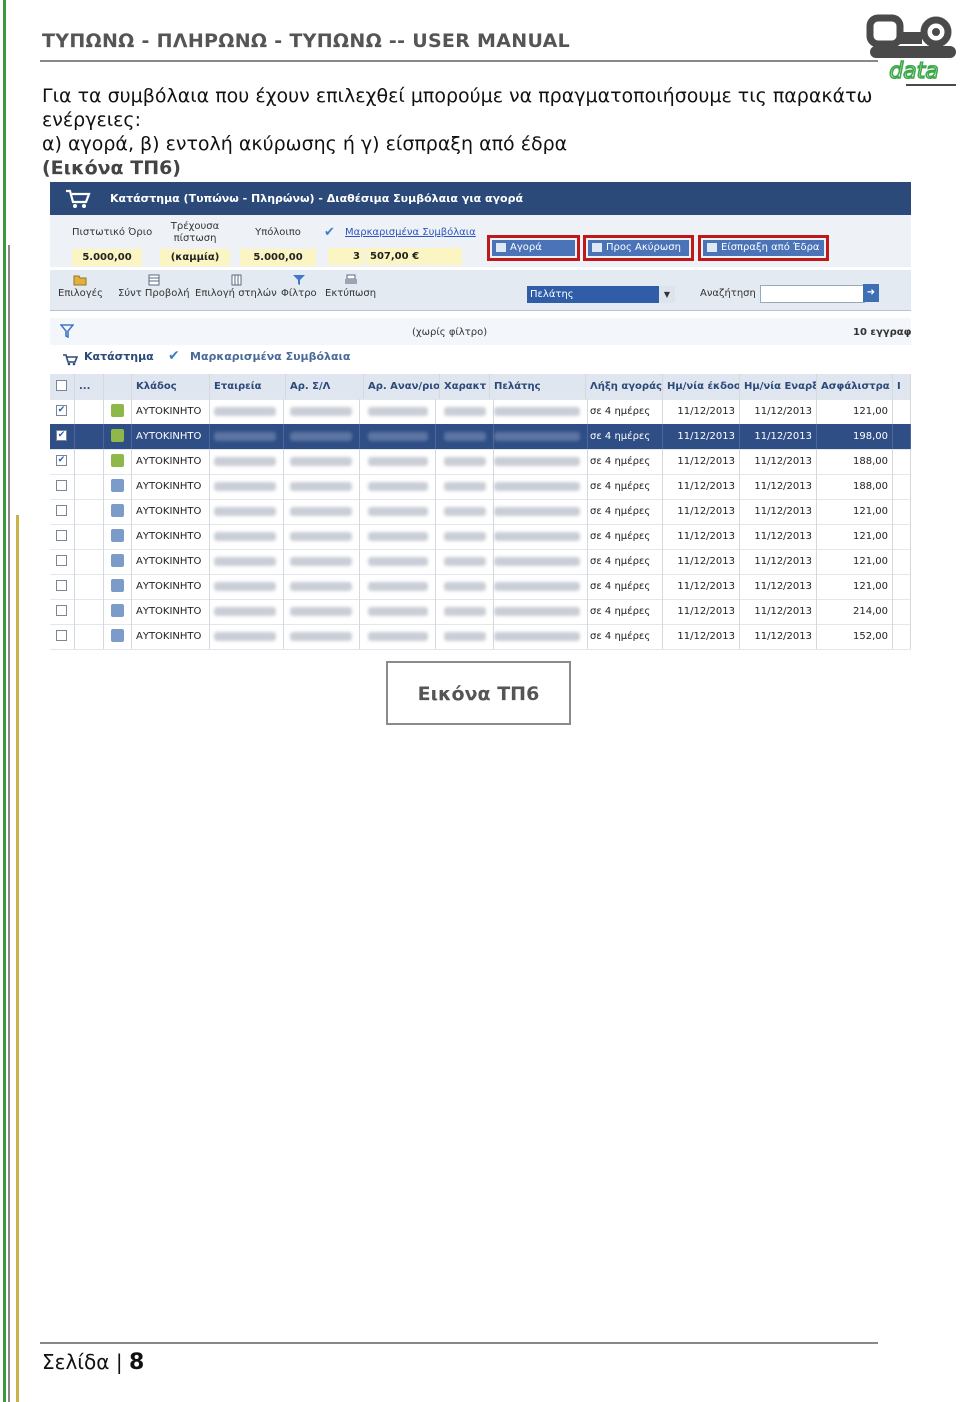 The height and width of the screenshot is (1402, 960). What do you see at coordinates (624, 386) in the screenshot?
I see `column-header: Λήξη αγοράς` at bounding box center [624, 386].